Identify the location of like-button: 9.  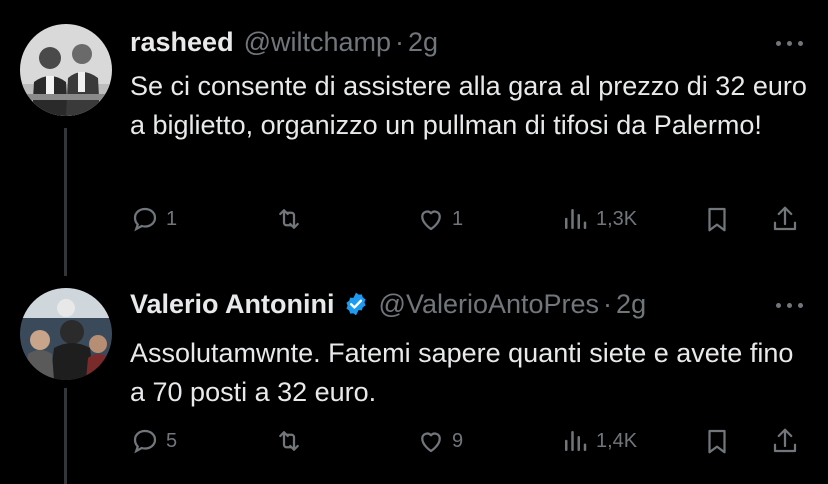
(439, 441).